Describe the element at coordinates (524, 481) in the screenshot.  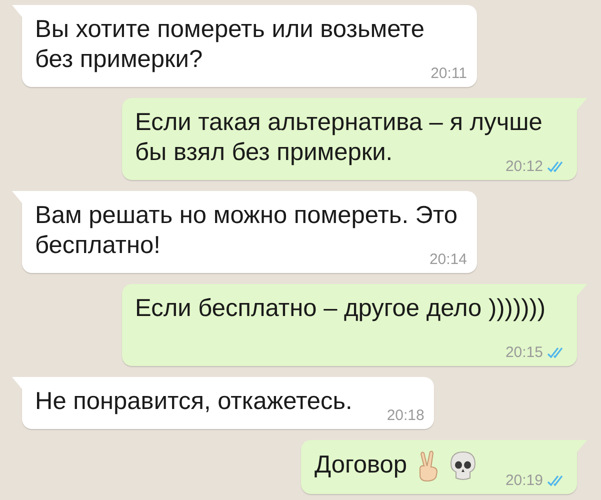
I see `message-time: 20:19` at that location.